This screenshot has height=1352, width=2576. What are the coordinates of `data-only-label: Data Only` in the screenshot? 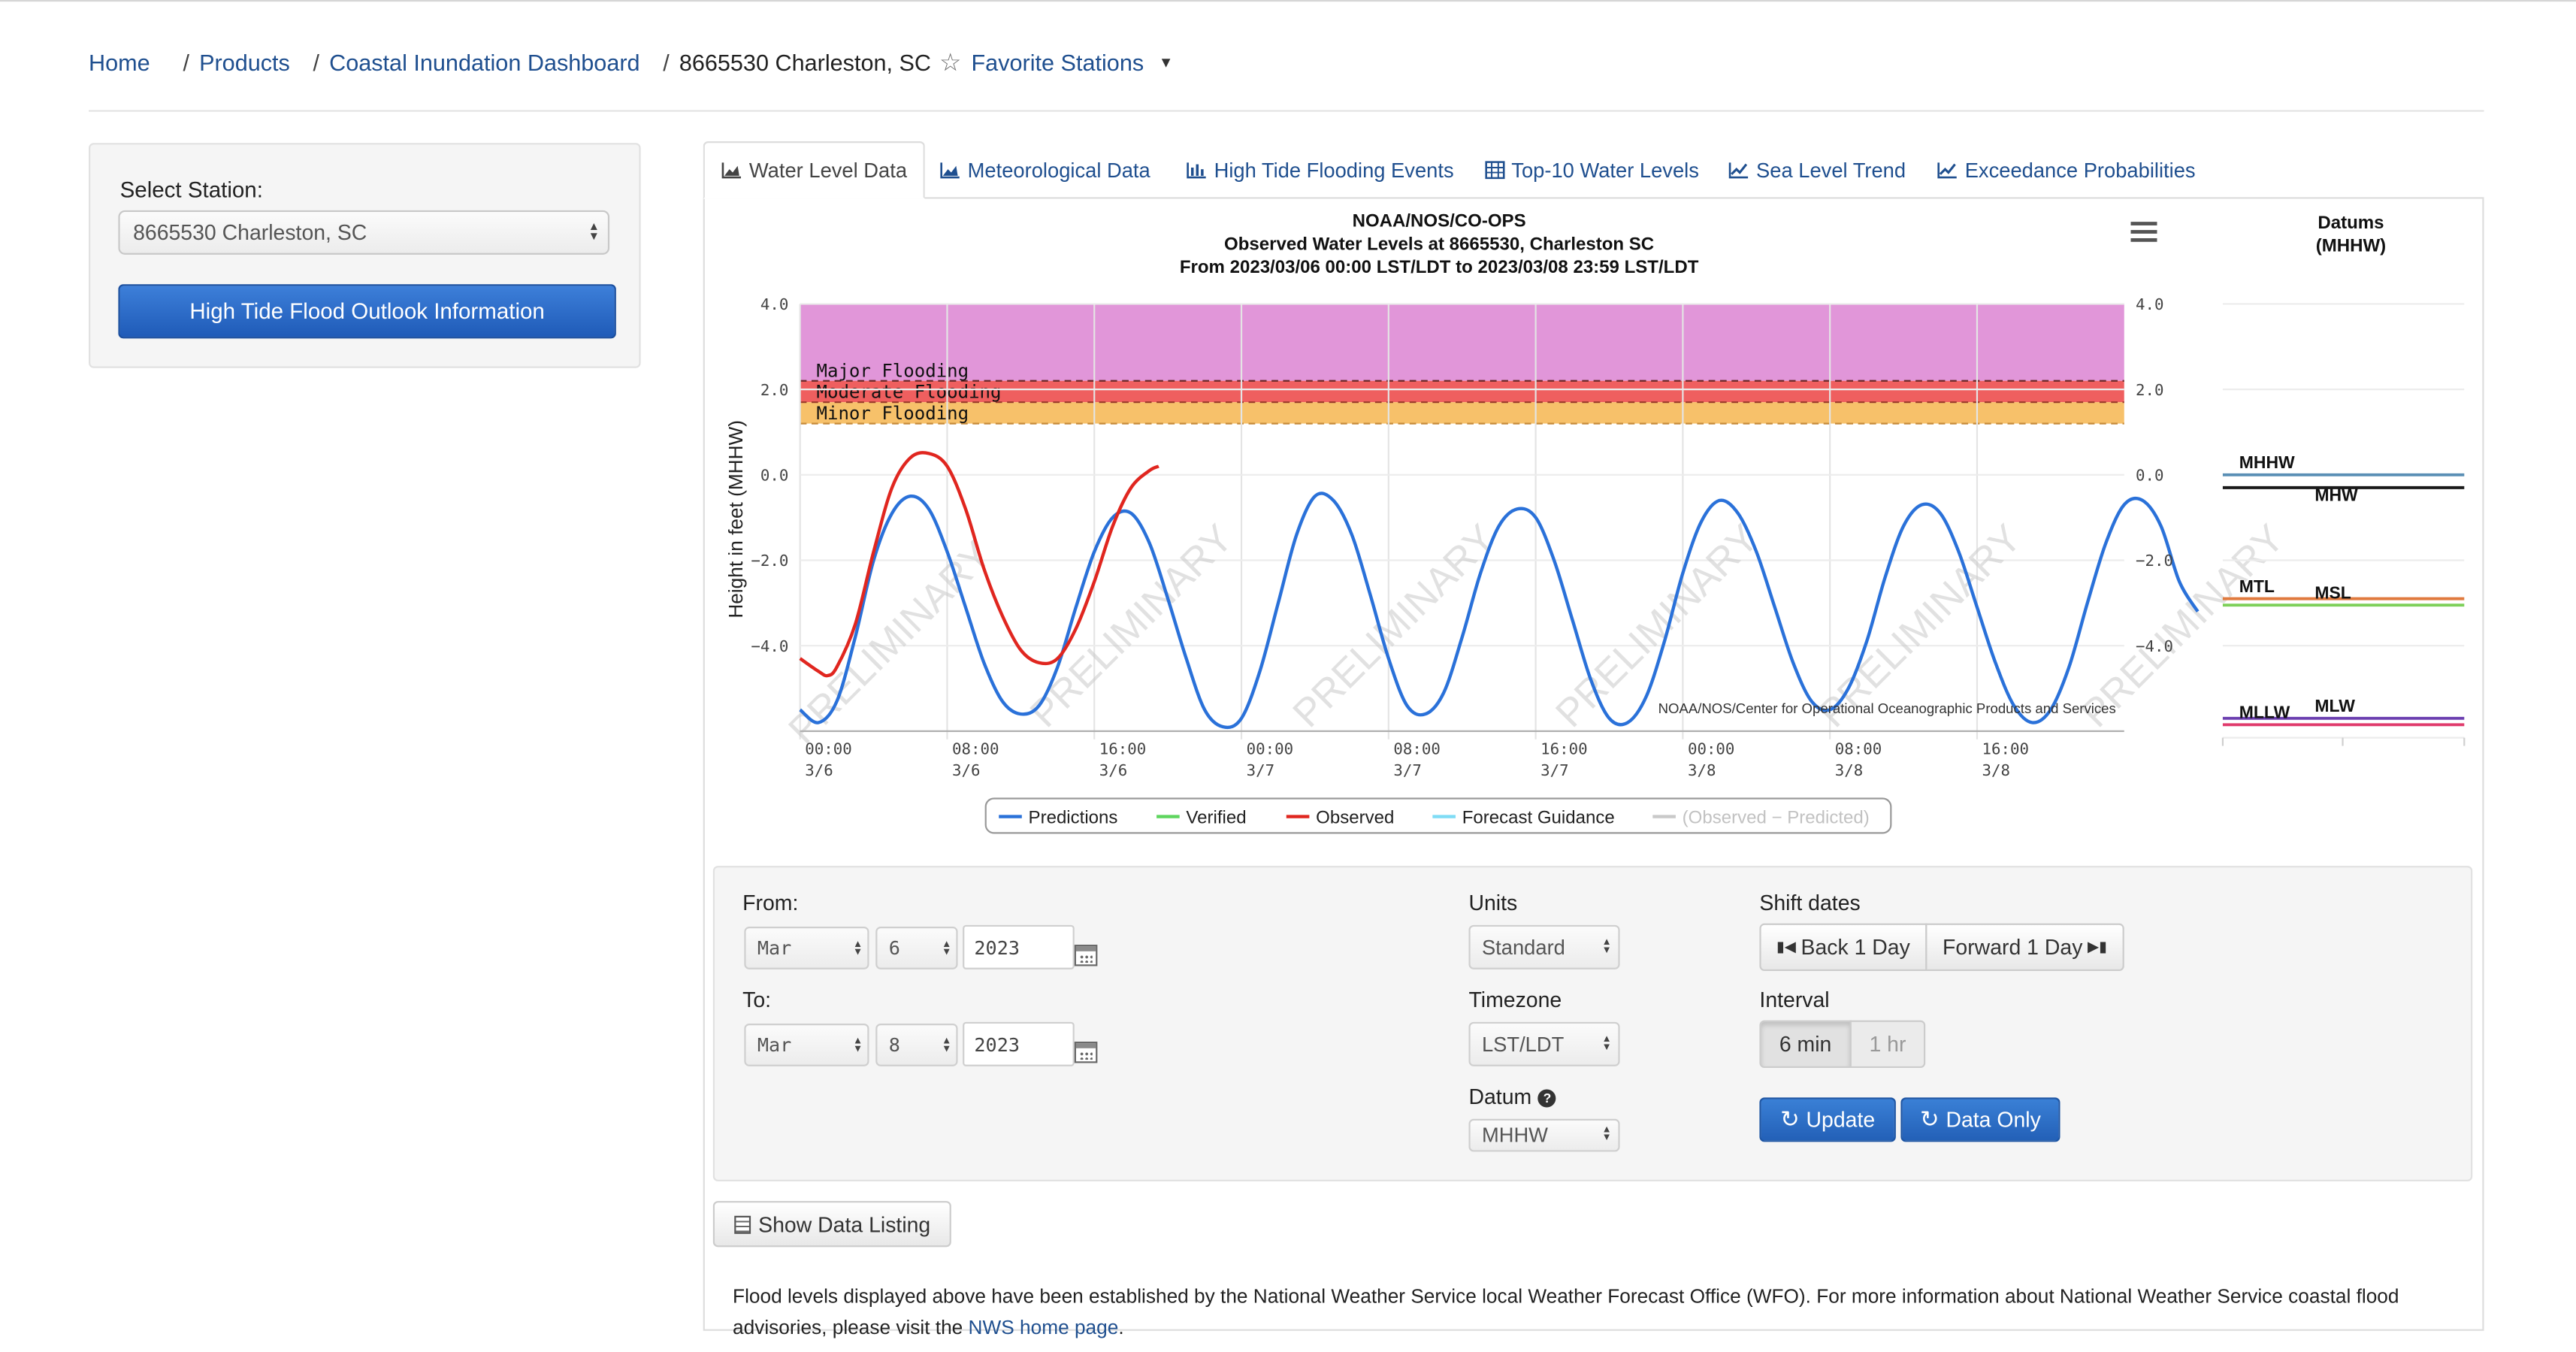 It's located at (1993, 1120).